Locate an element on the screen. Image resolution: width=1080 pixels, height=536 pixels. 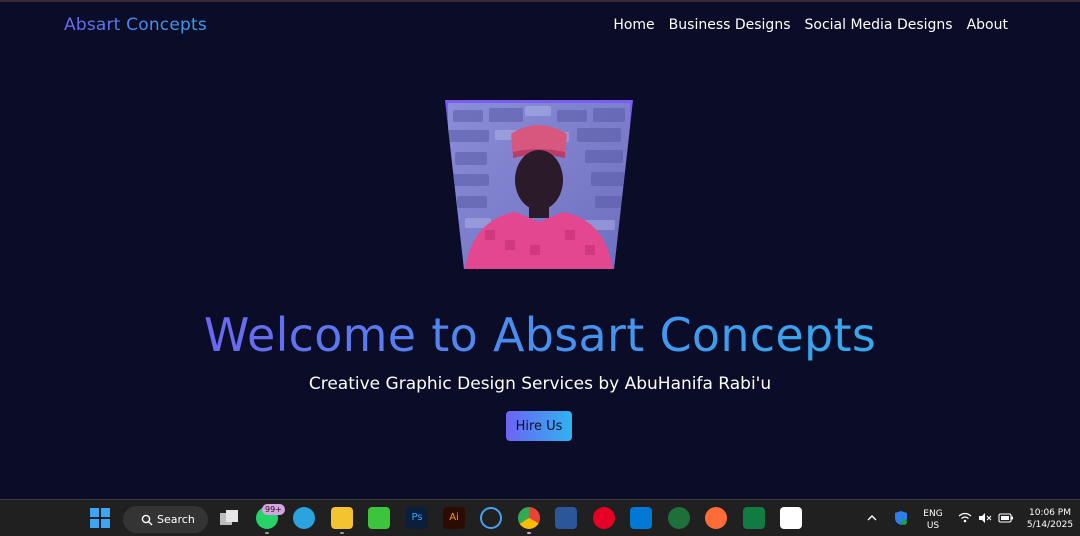
speaker-muted-icon is located at coordinates (985, 518).